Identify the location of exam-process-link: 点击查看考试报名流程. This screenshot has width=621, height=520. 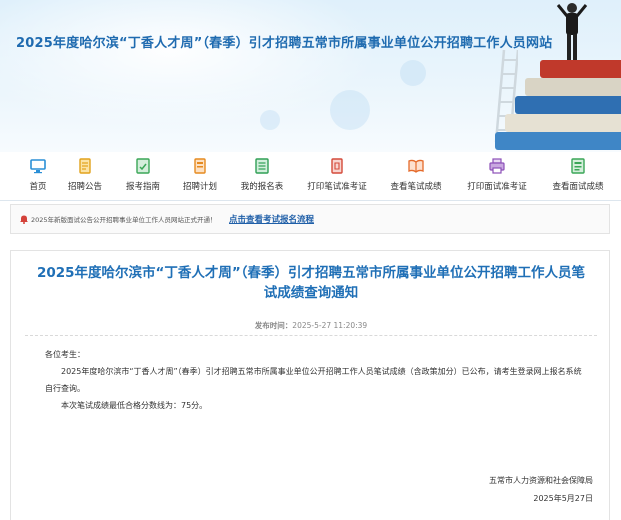
(271, 219).